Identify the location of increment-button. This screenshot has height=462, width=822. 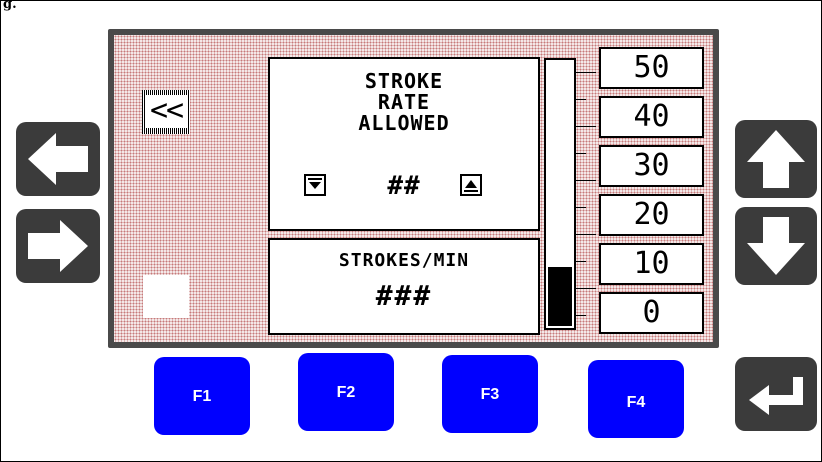
(471, 185).